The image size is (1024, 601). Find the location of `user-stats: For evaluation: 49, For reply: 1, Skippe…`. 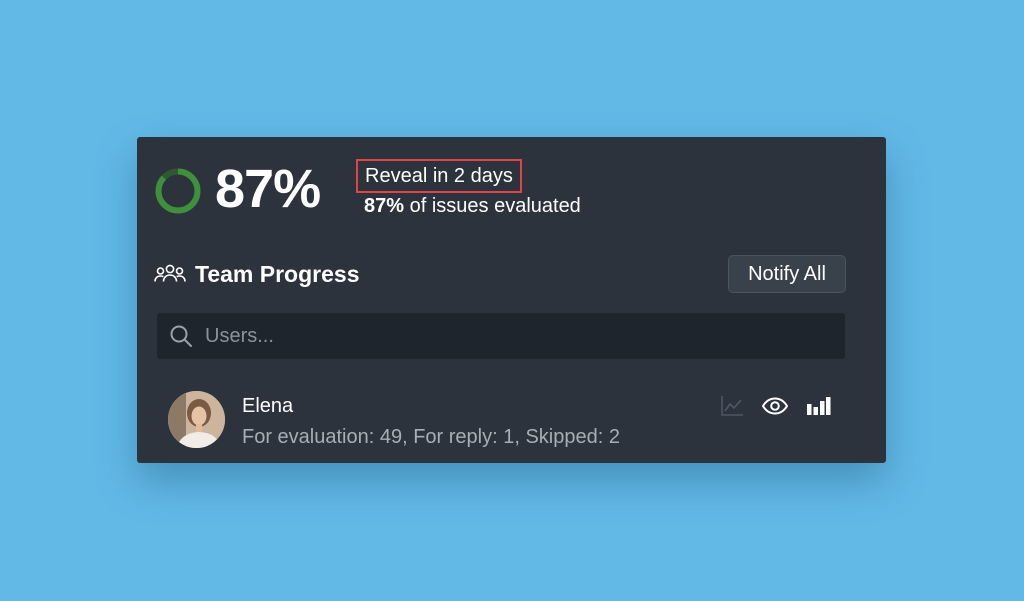

user-stats: For evaluation: 49, For reply: 1, Skippe… is located at coordinates (431, 437).